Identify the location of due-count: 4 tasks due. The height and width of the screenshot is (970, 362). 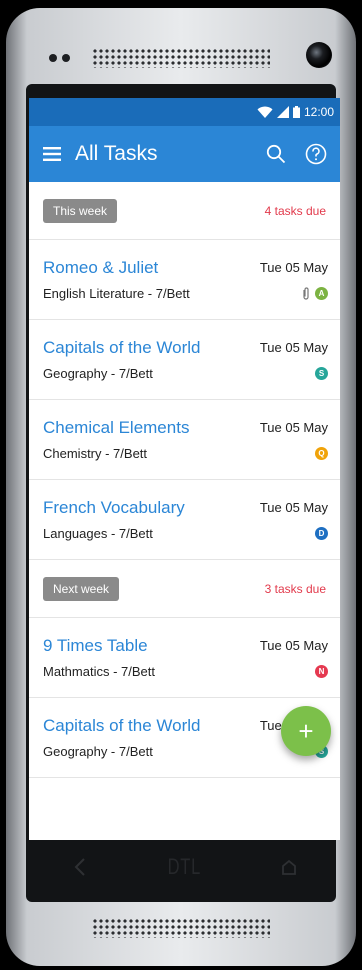
(295, 210).